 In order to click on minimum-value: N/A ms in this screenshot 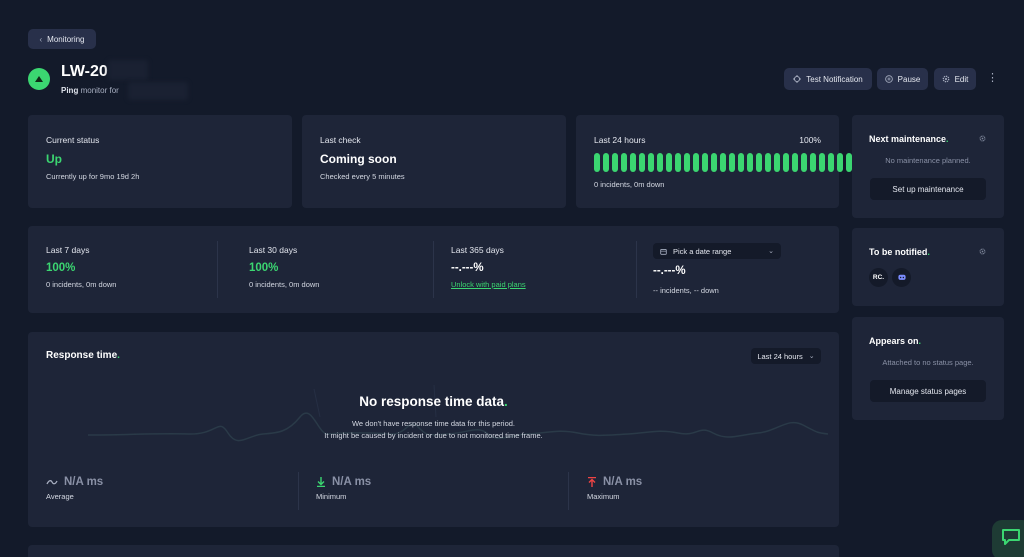, I will do `click(352, 482)`.